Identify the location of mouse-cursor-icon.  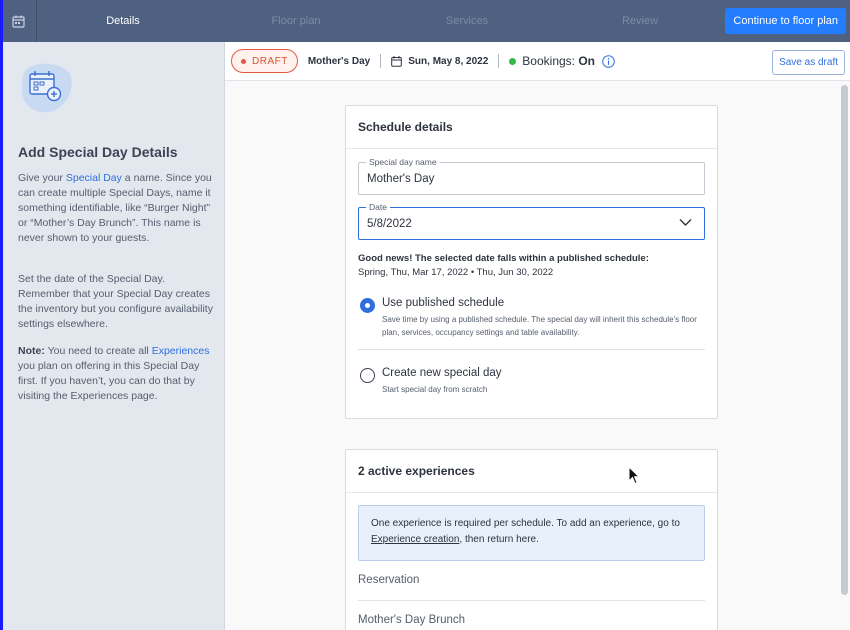
(634, 475).